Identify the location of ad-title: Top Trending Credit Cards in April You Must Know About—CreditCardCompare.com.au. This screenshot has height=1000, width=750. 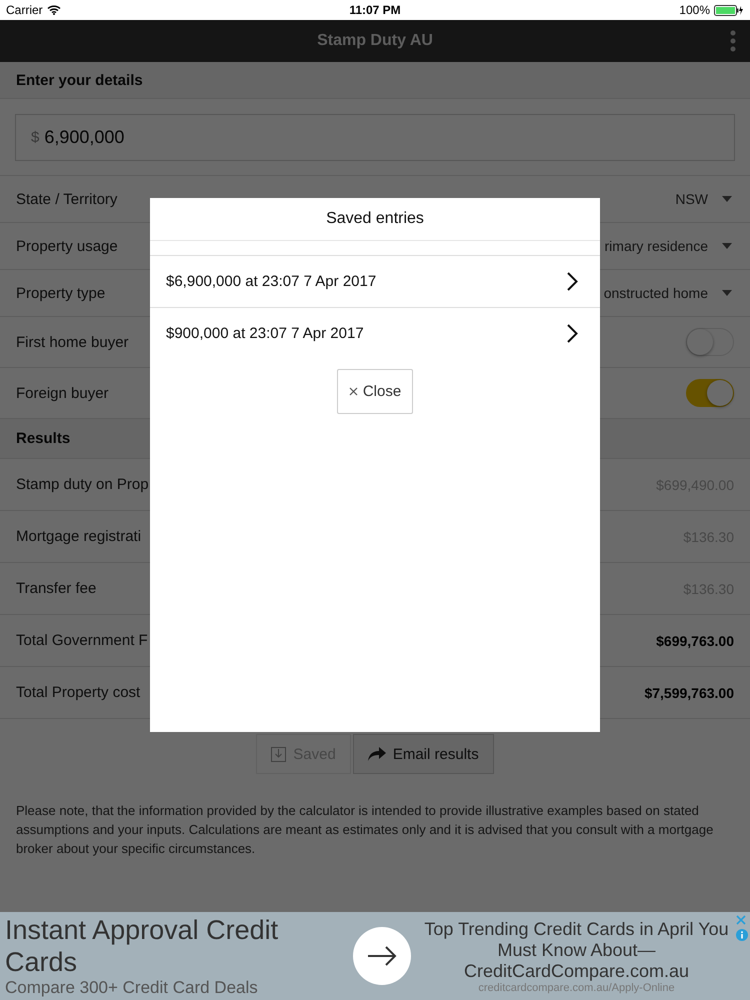
(576, 950).